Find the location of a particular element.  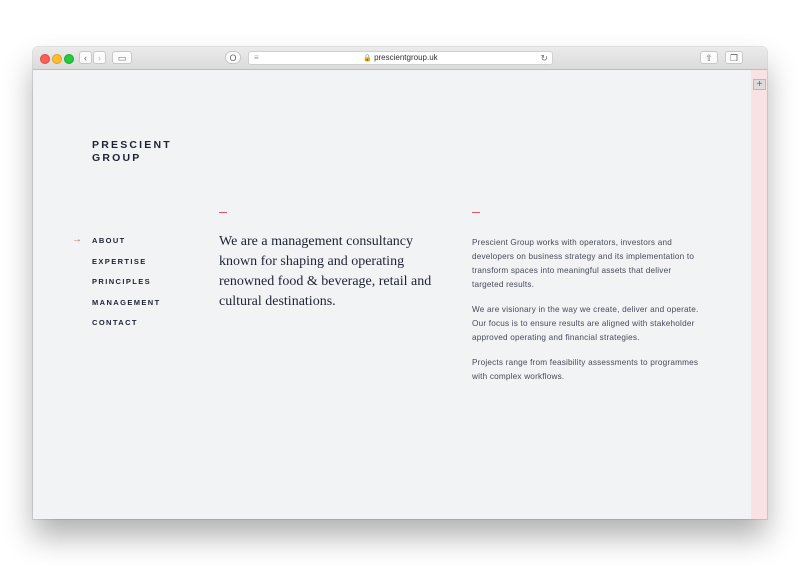

minimize-window-button is located at coordinates (57, 59).